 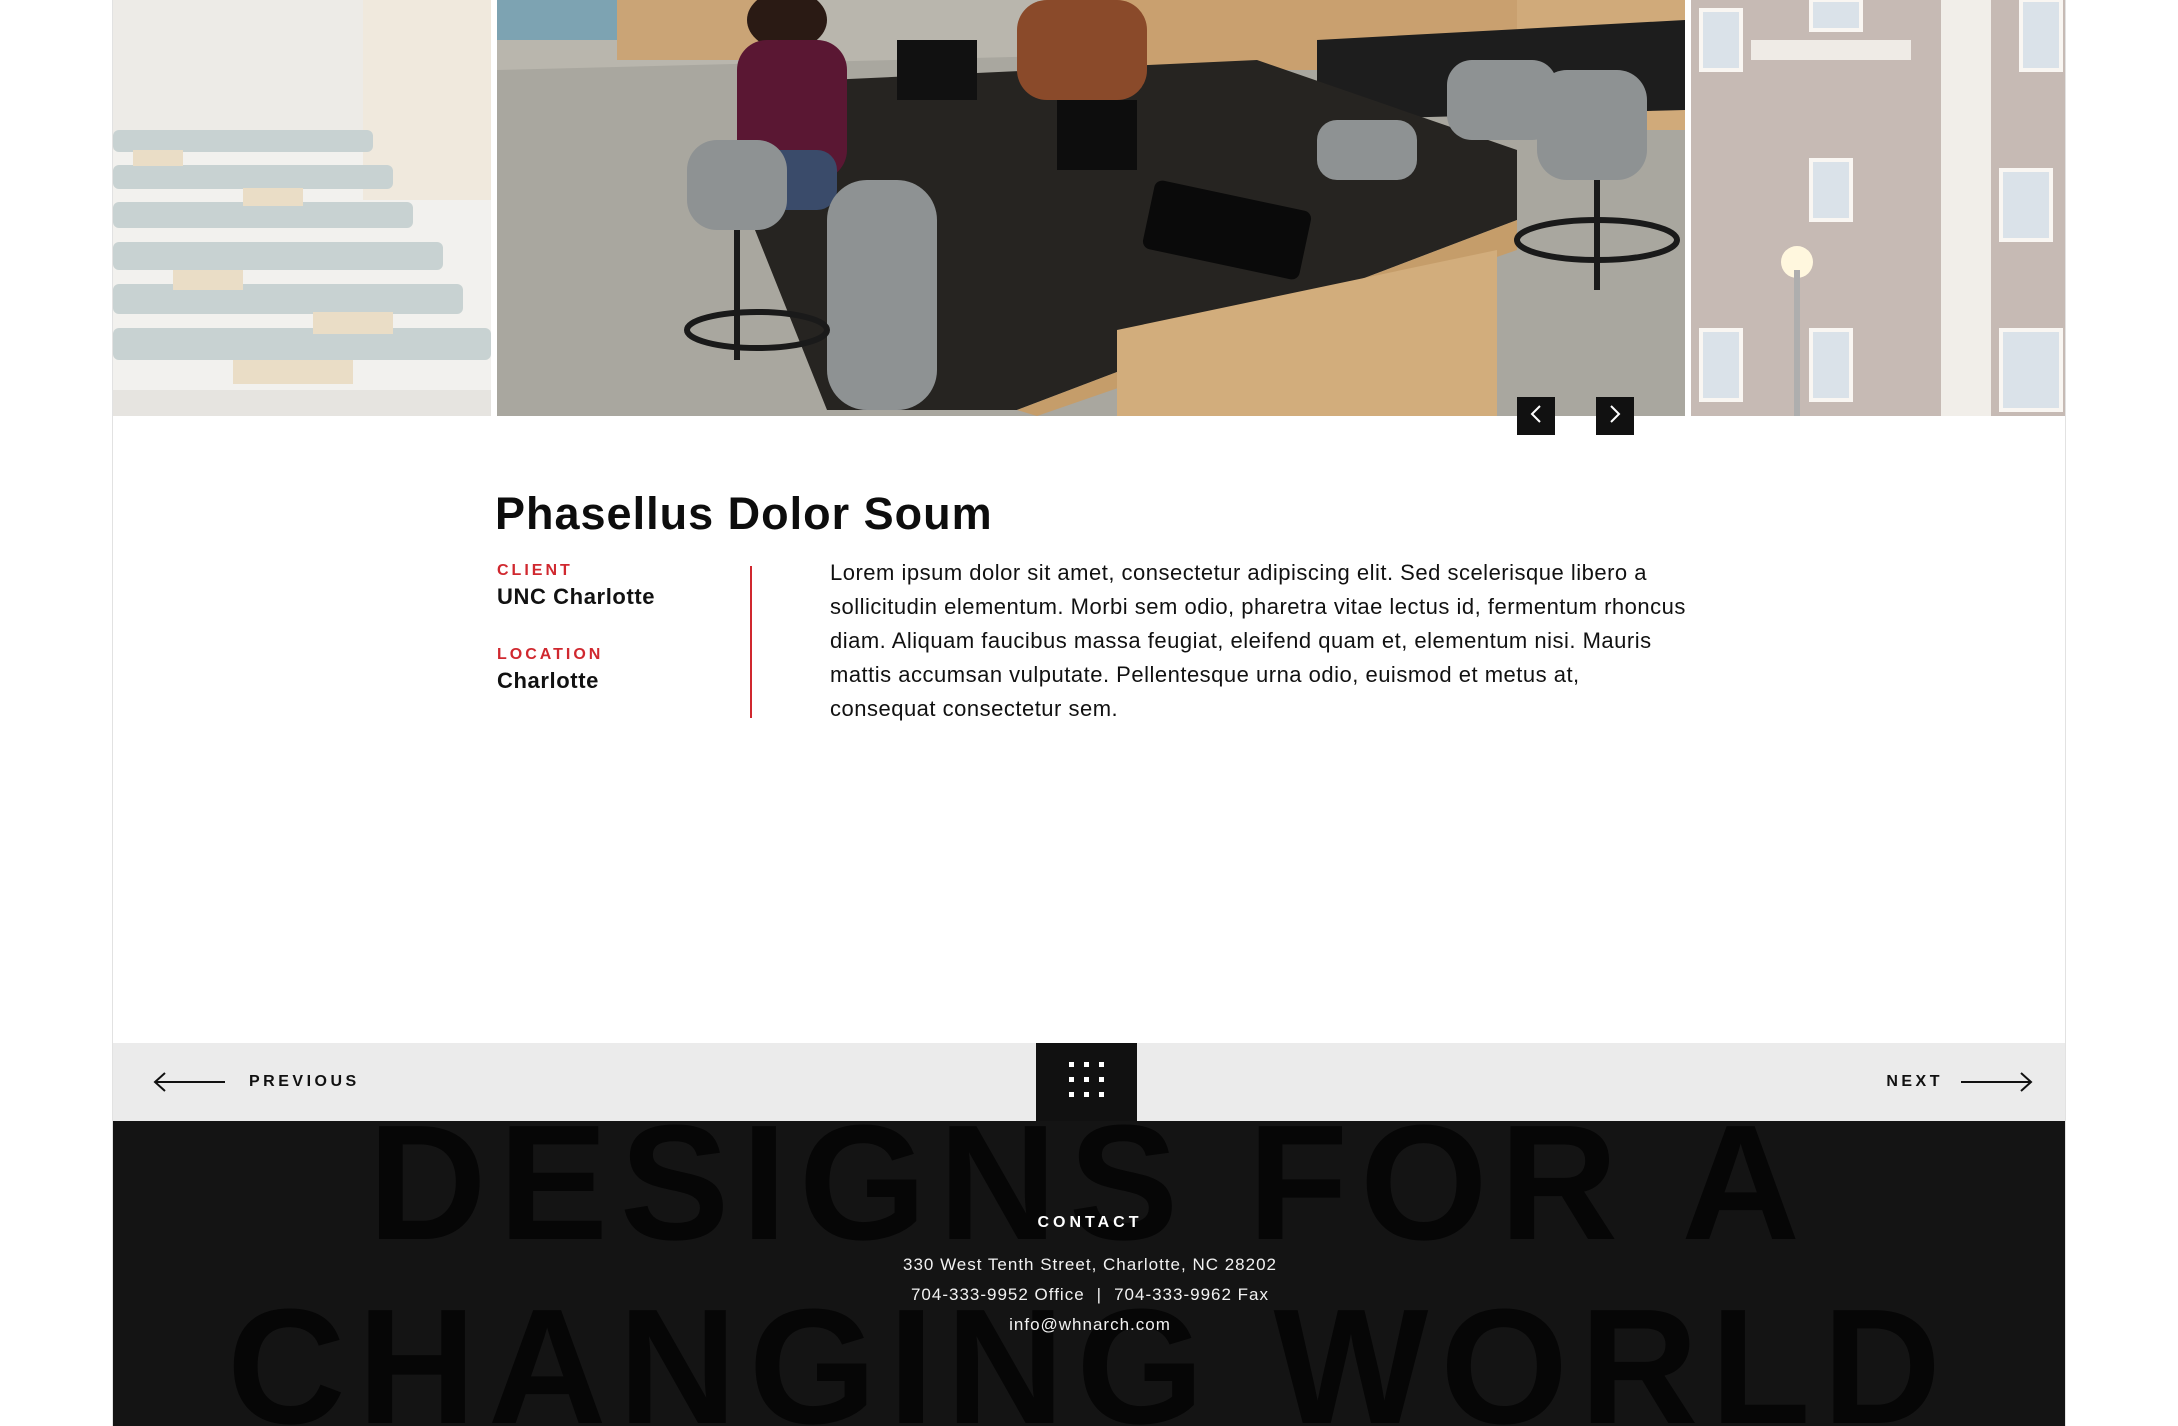 I want to click on arrow-right-icon, so click(x=1996, y=1082).